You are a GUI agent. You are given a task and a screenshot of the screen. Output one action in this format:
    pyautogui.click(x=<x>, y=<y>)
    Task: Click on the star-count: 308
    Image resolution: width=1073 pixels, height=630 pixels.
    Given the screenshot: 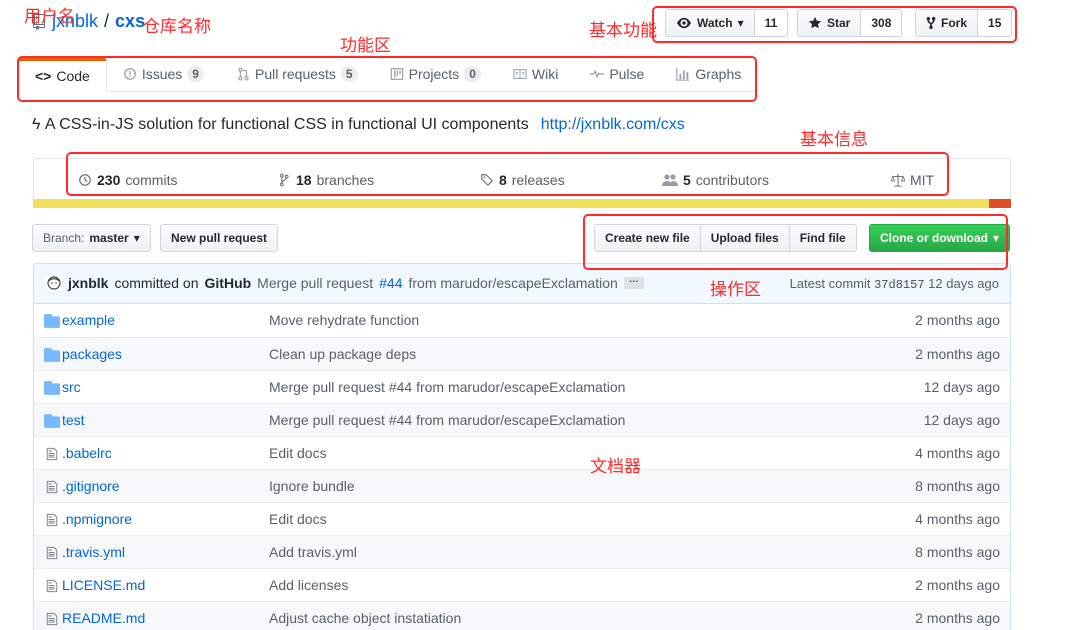 What is the action you would take?
    pyautogui.click(x=882, y=23)
    